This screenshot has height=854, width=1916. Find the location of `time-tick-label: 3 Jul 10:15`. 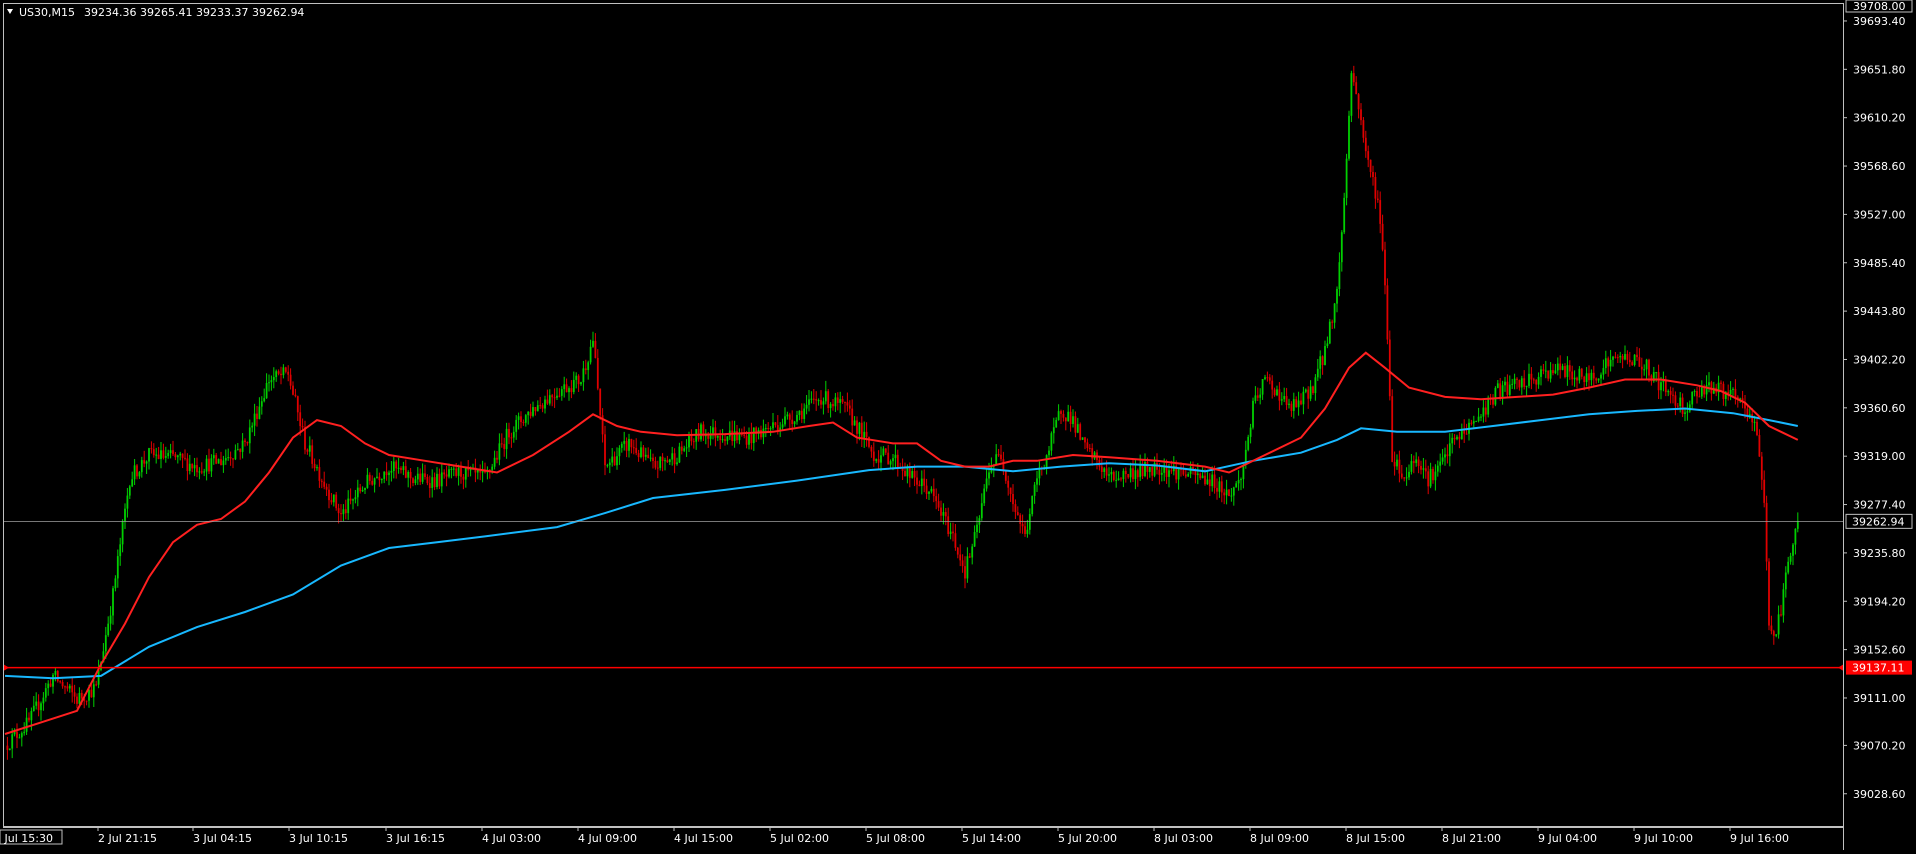

time-tick-label: 3 Jul 10:15 is located at coordinates (318, 838).